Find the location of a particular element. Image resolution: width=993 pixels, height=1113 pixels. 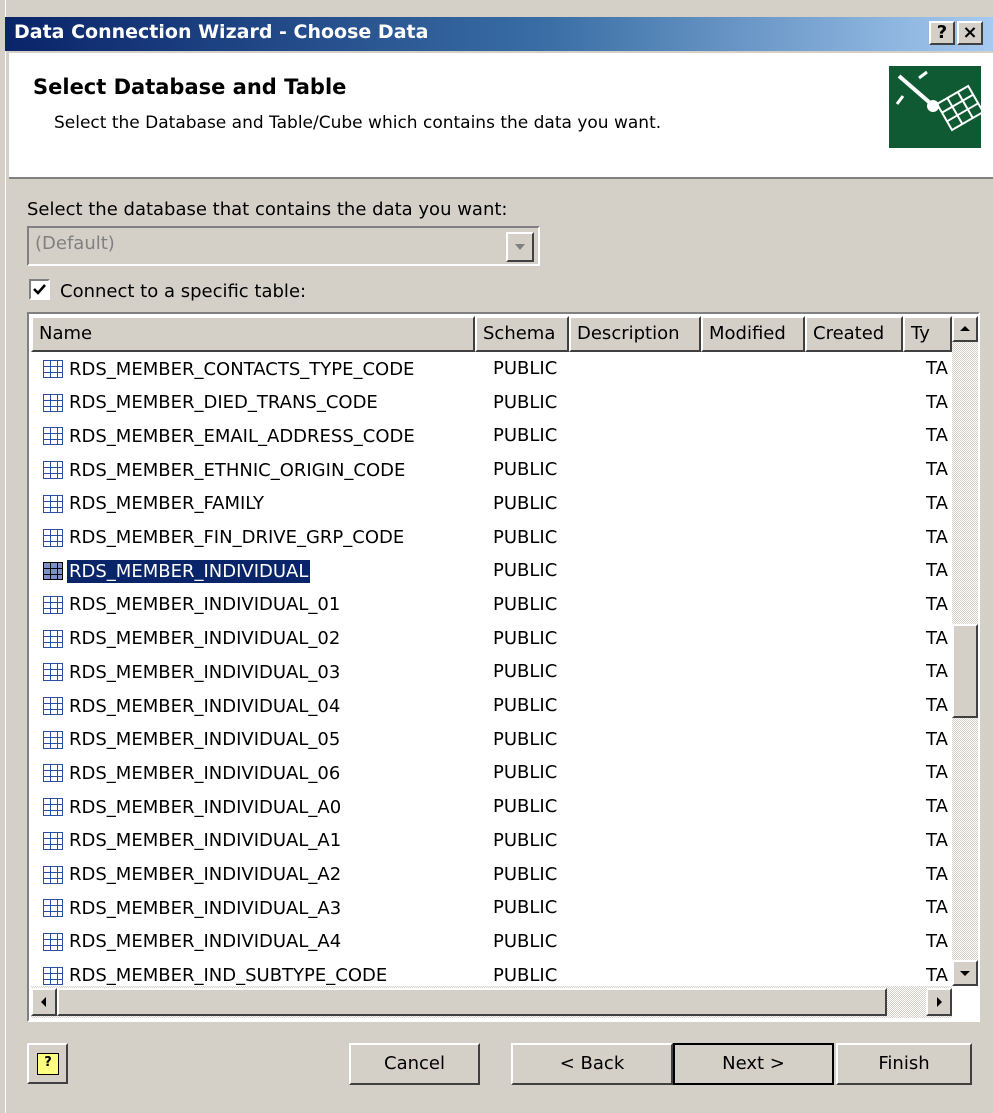

table-row: RDS_MEMBER_INDIVIDUAL PUBLIC TA is located at coordinates (489, 571).